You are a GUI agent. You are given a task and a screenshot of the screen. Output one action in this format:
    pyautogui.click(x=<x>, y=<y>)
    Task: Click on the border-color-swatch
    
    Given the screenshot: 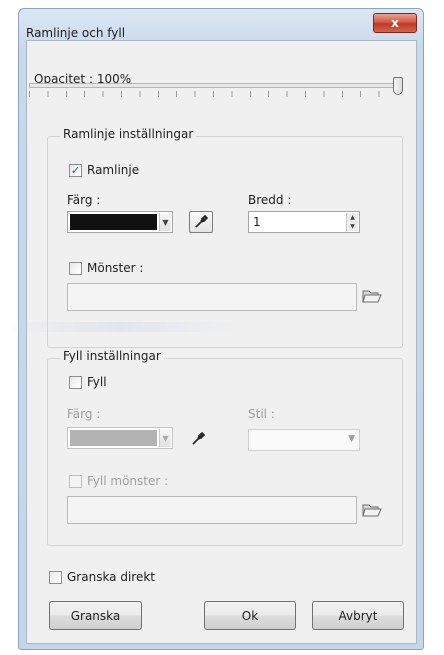 What is the action you would take?
    pyautogui.click(x=113, y=222)
    